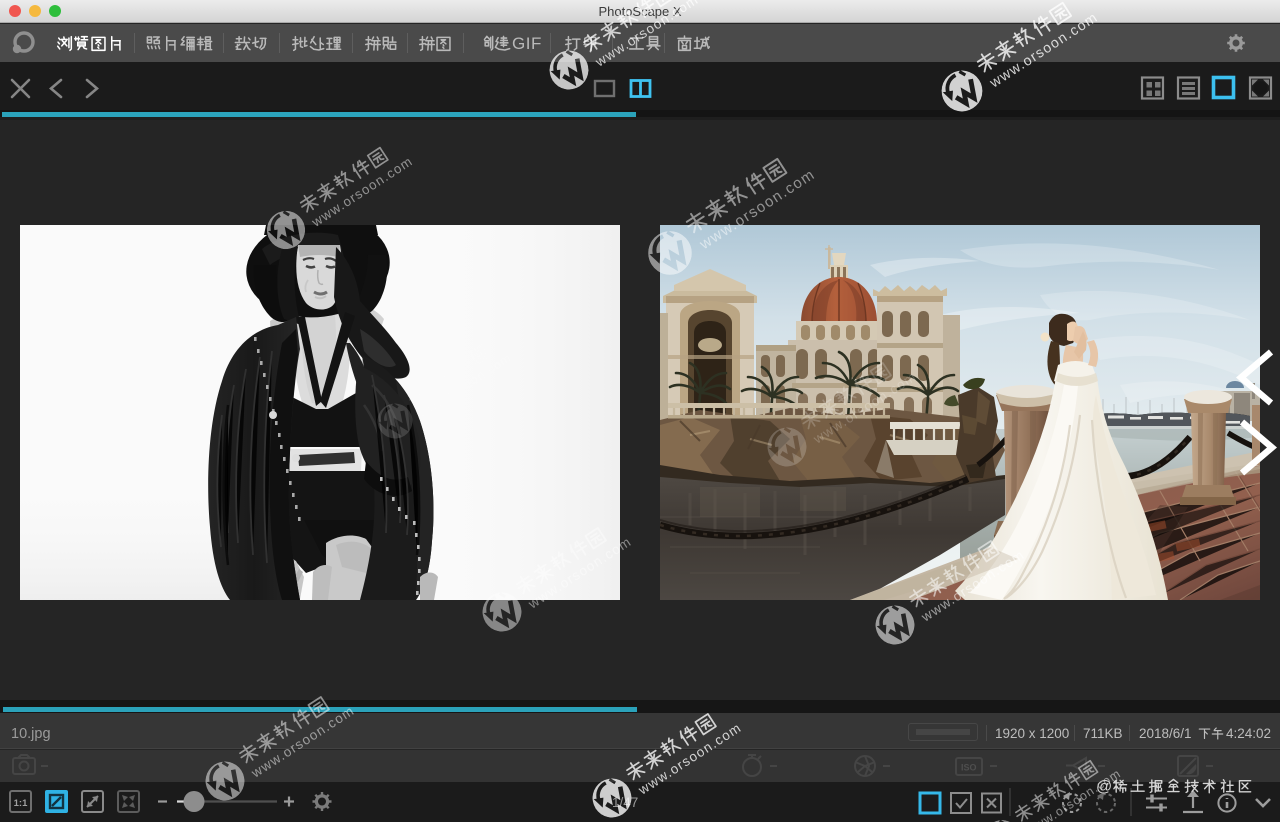 This screenshot has width=1280, height=822. What do you see at coordinates (969, 768) in the screenshot?
I see `svg-text: ISO` at bounding box center [969, 768].